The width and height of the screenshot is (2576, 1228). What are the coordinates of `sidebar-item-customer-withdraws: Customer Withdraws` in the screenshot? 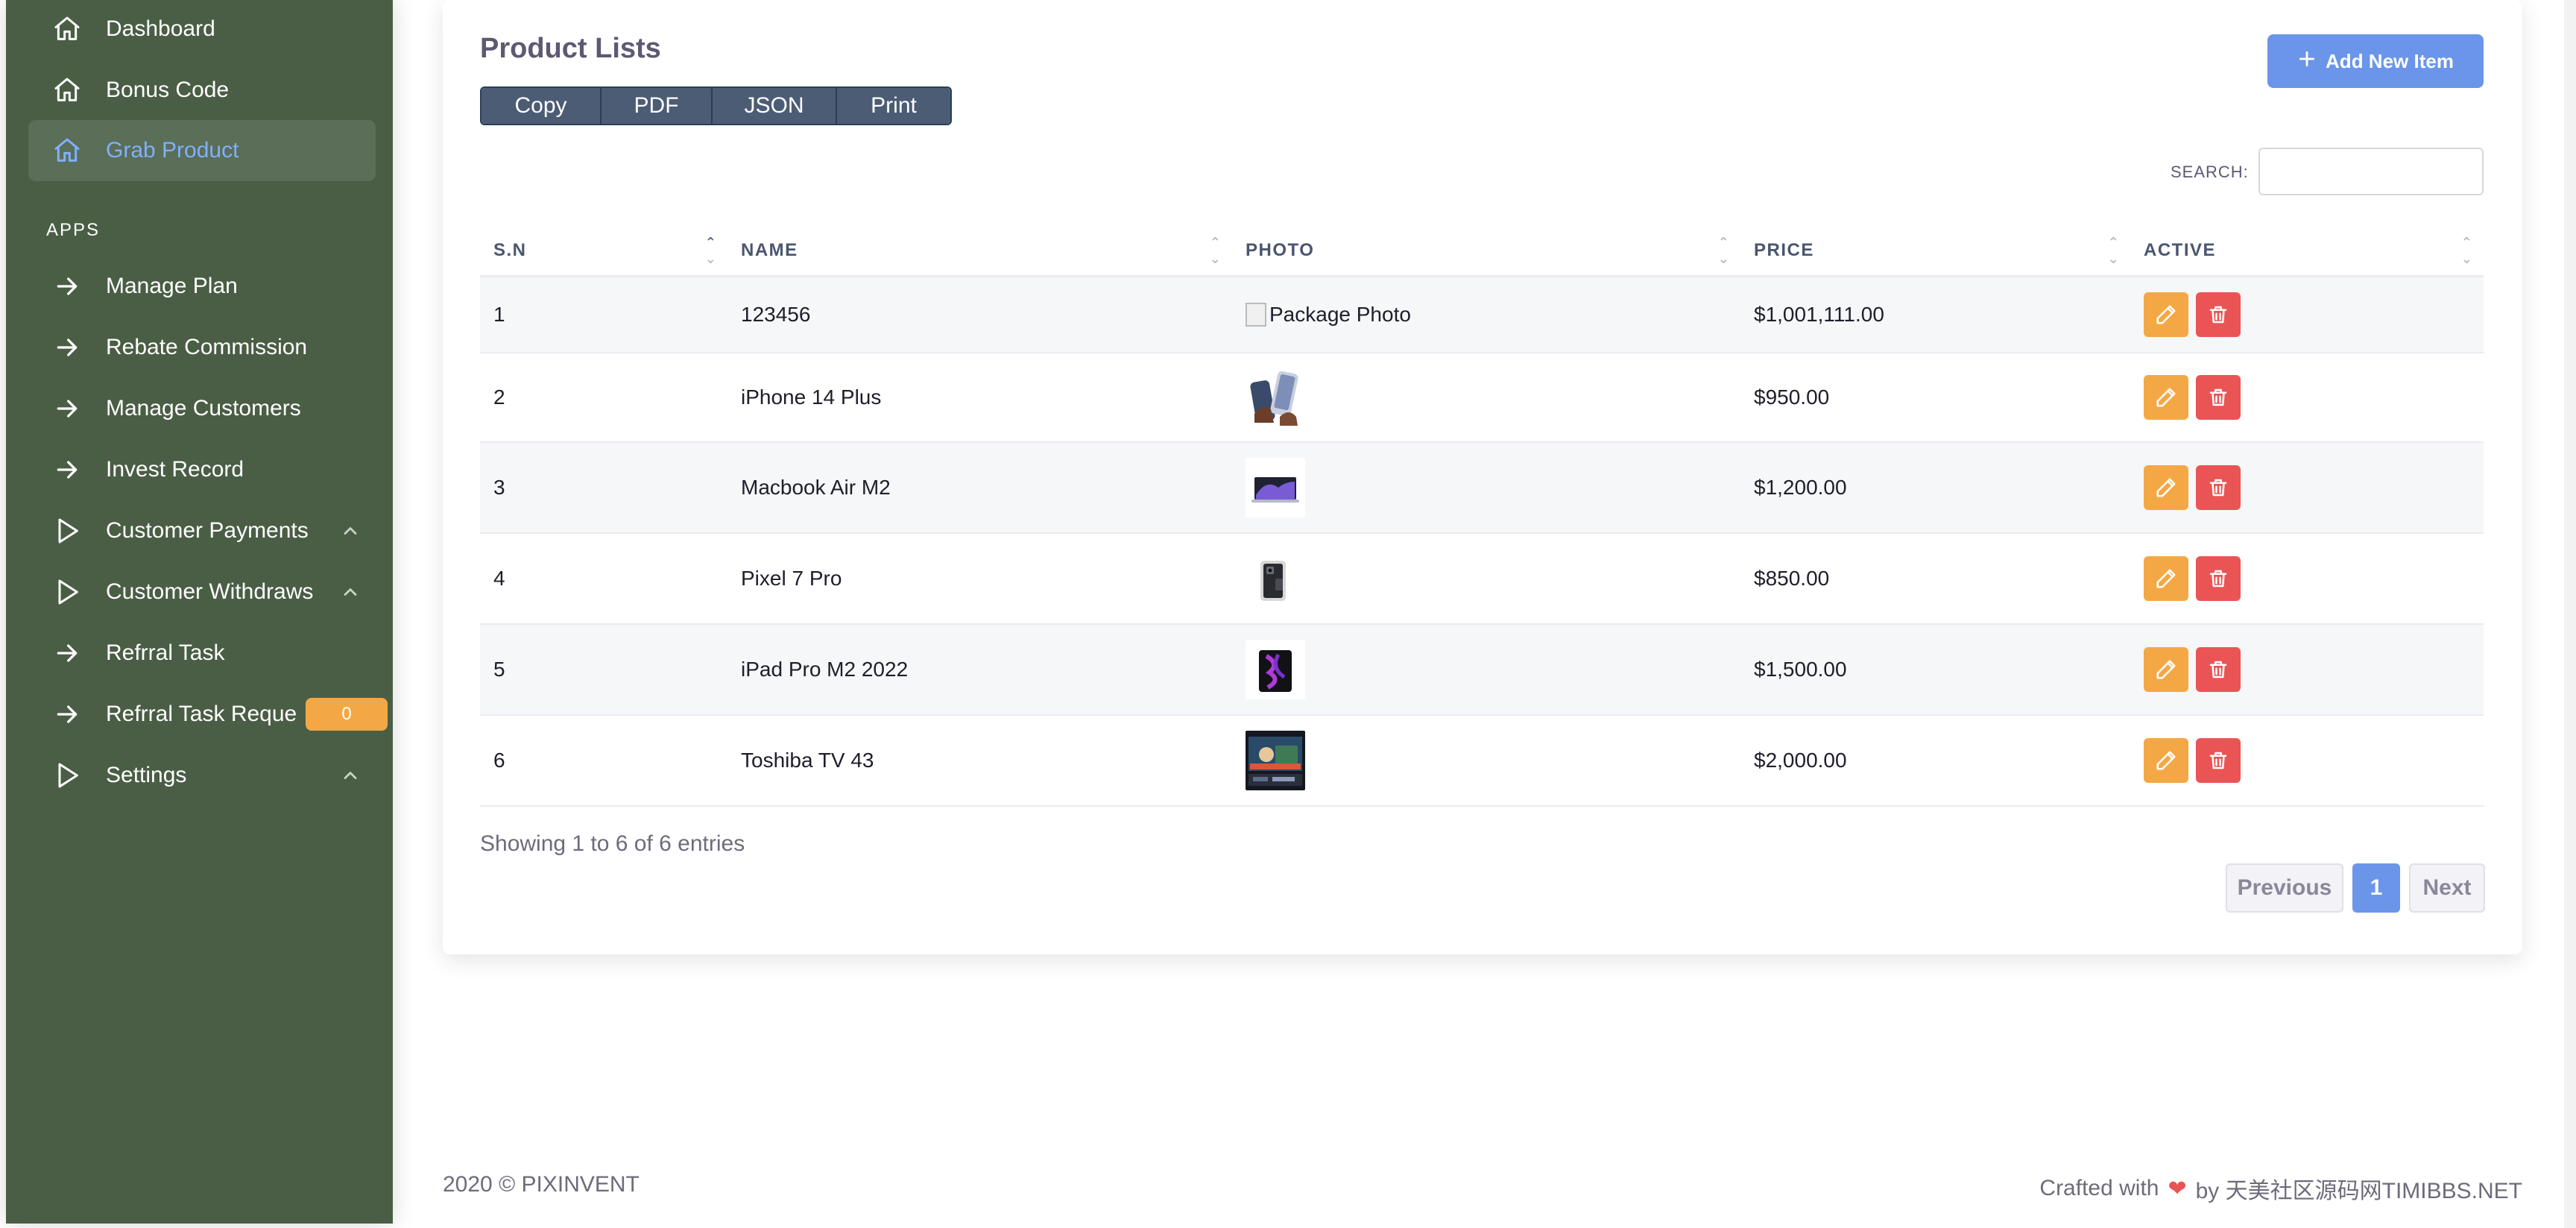 It's located at (202, 592).